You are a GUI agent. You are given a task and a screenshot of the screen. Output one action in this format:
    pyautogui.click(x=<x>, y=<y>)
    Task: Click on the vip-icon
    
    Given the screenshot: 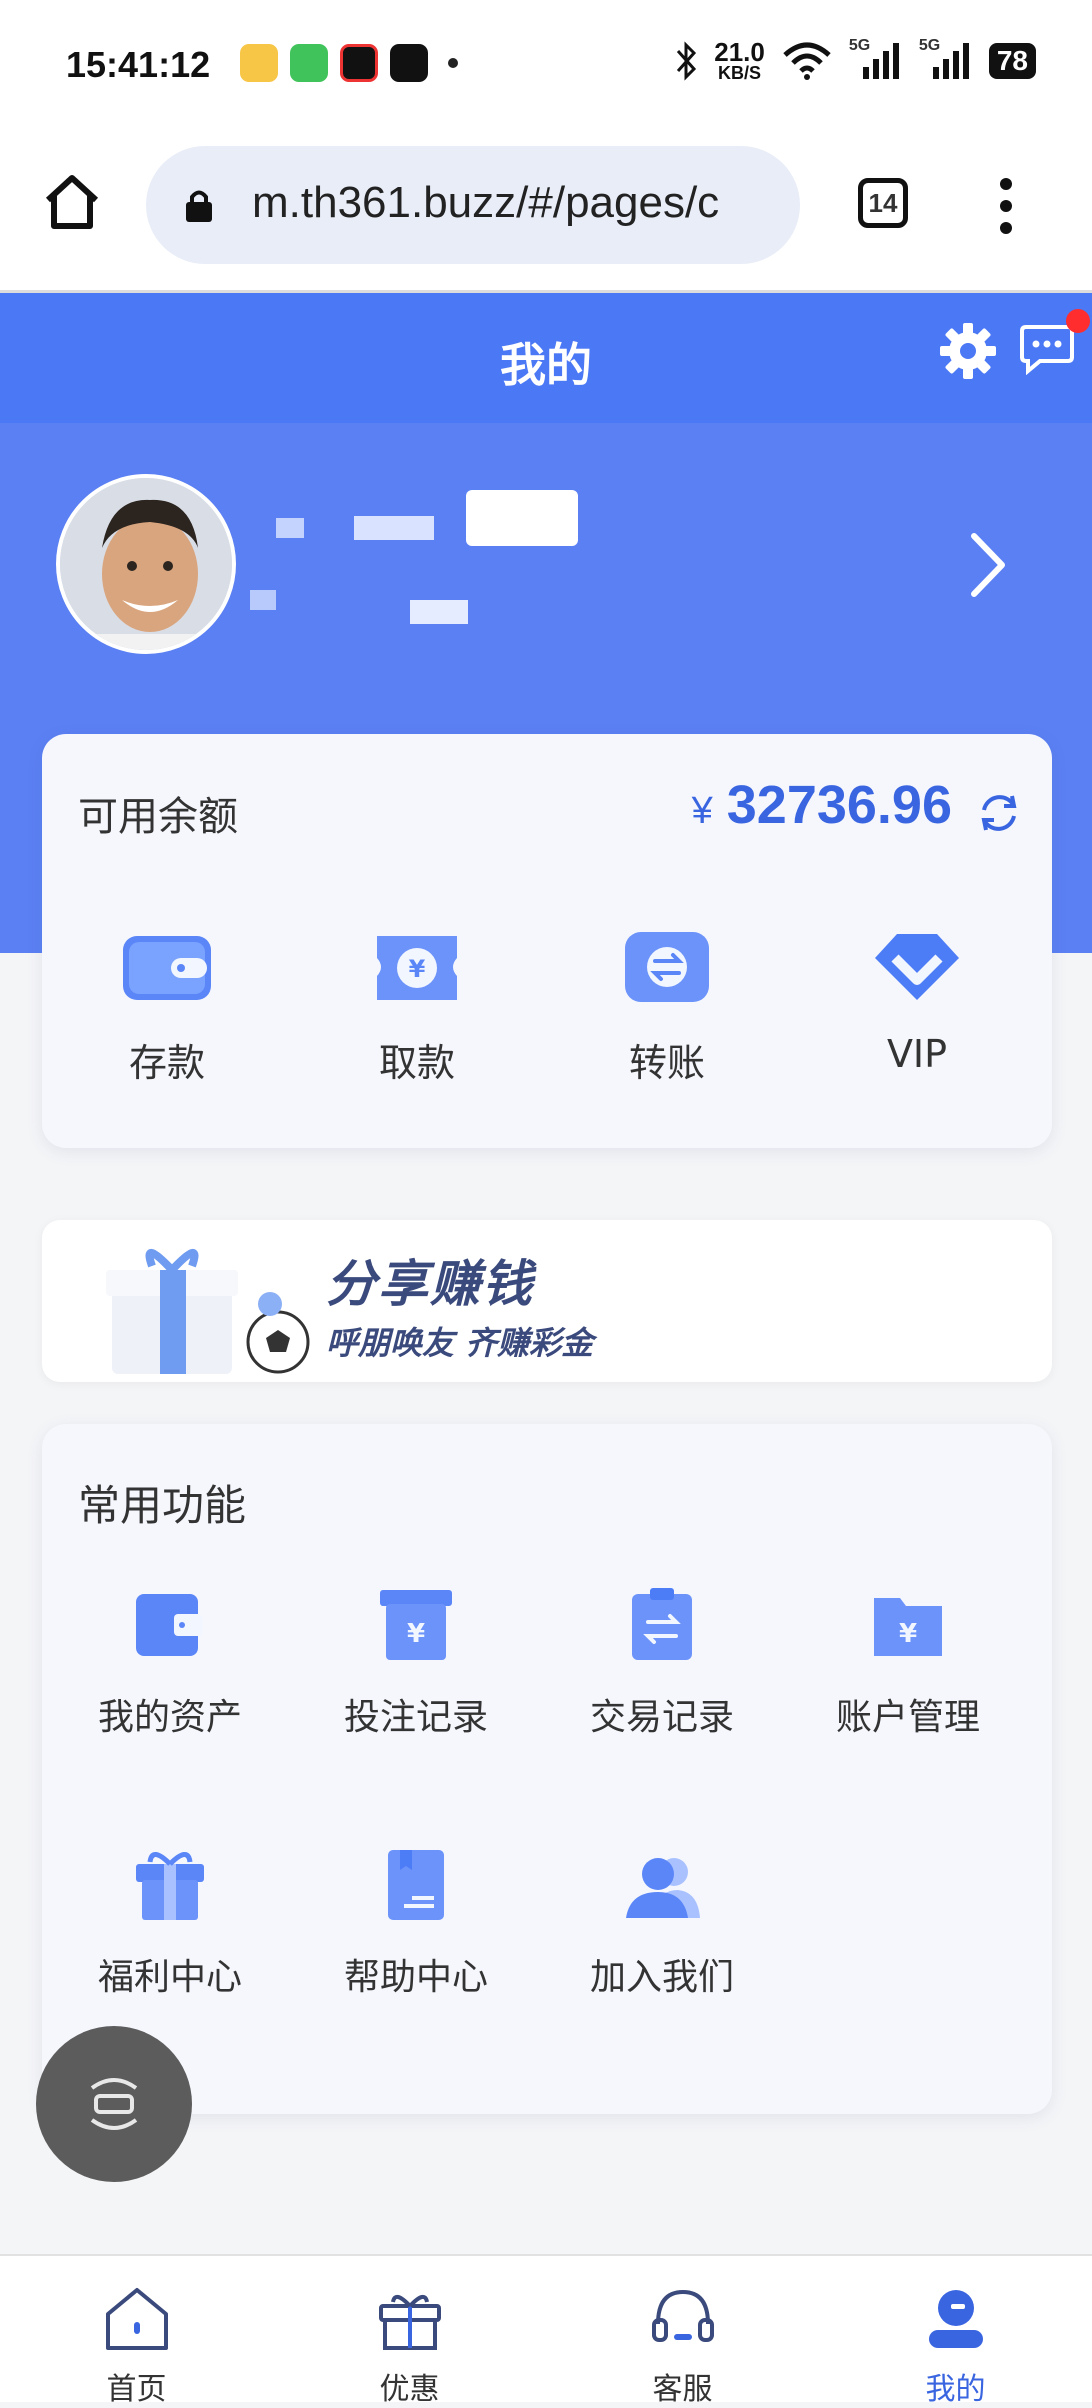 What is the action you would take?
    pyautogui.click(x=917, y=967)
    